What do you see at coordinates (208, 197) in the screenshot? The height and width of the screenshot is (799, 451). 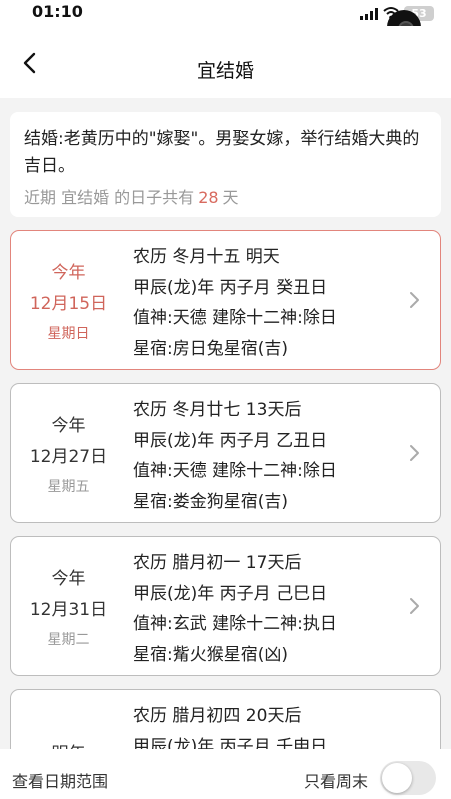 I see `count-value: 28` at bounding box center [208, 197].